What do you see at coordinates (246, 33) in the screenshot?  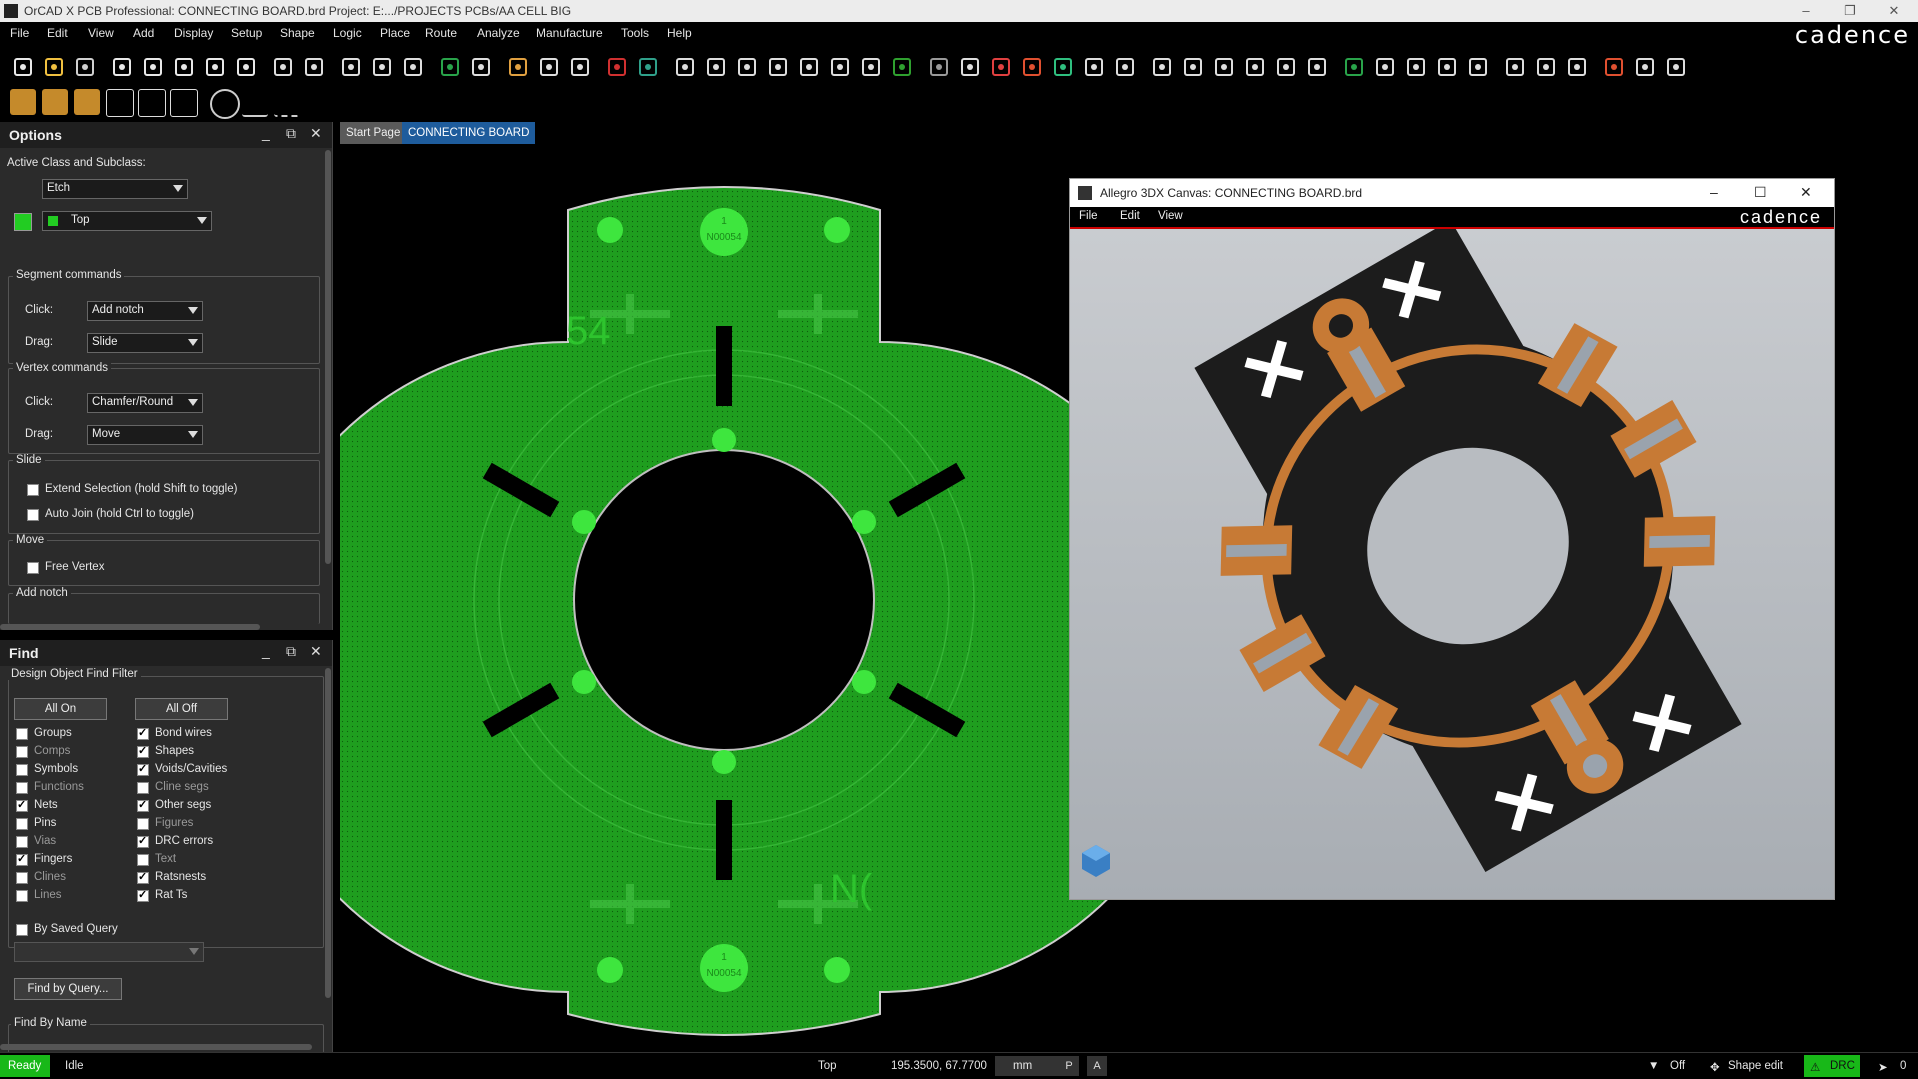 I see `menu-setup: Setup` at bounding box center [246, 33].